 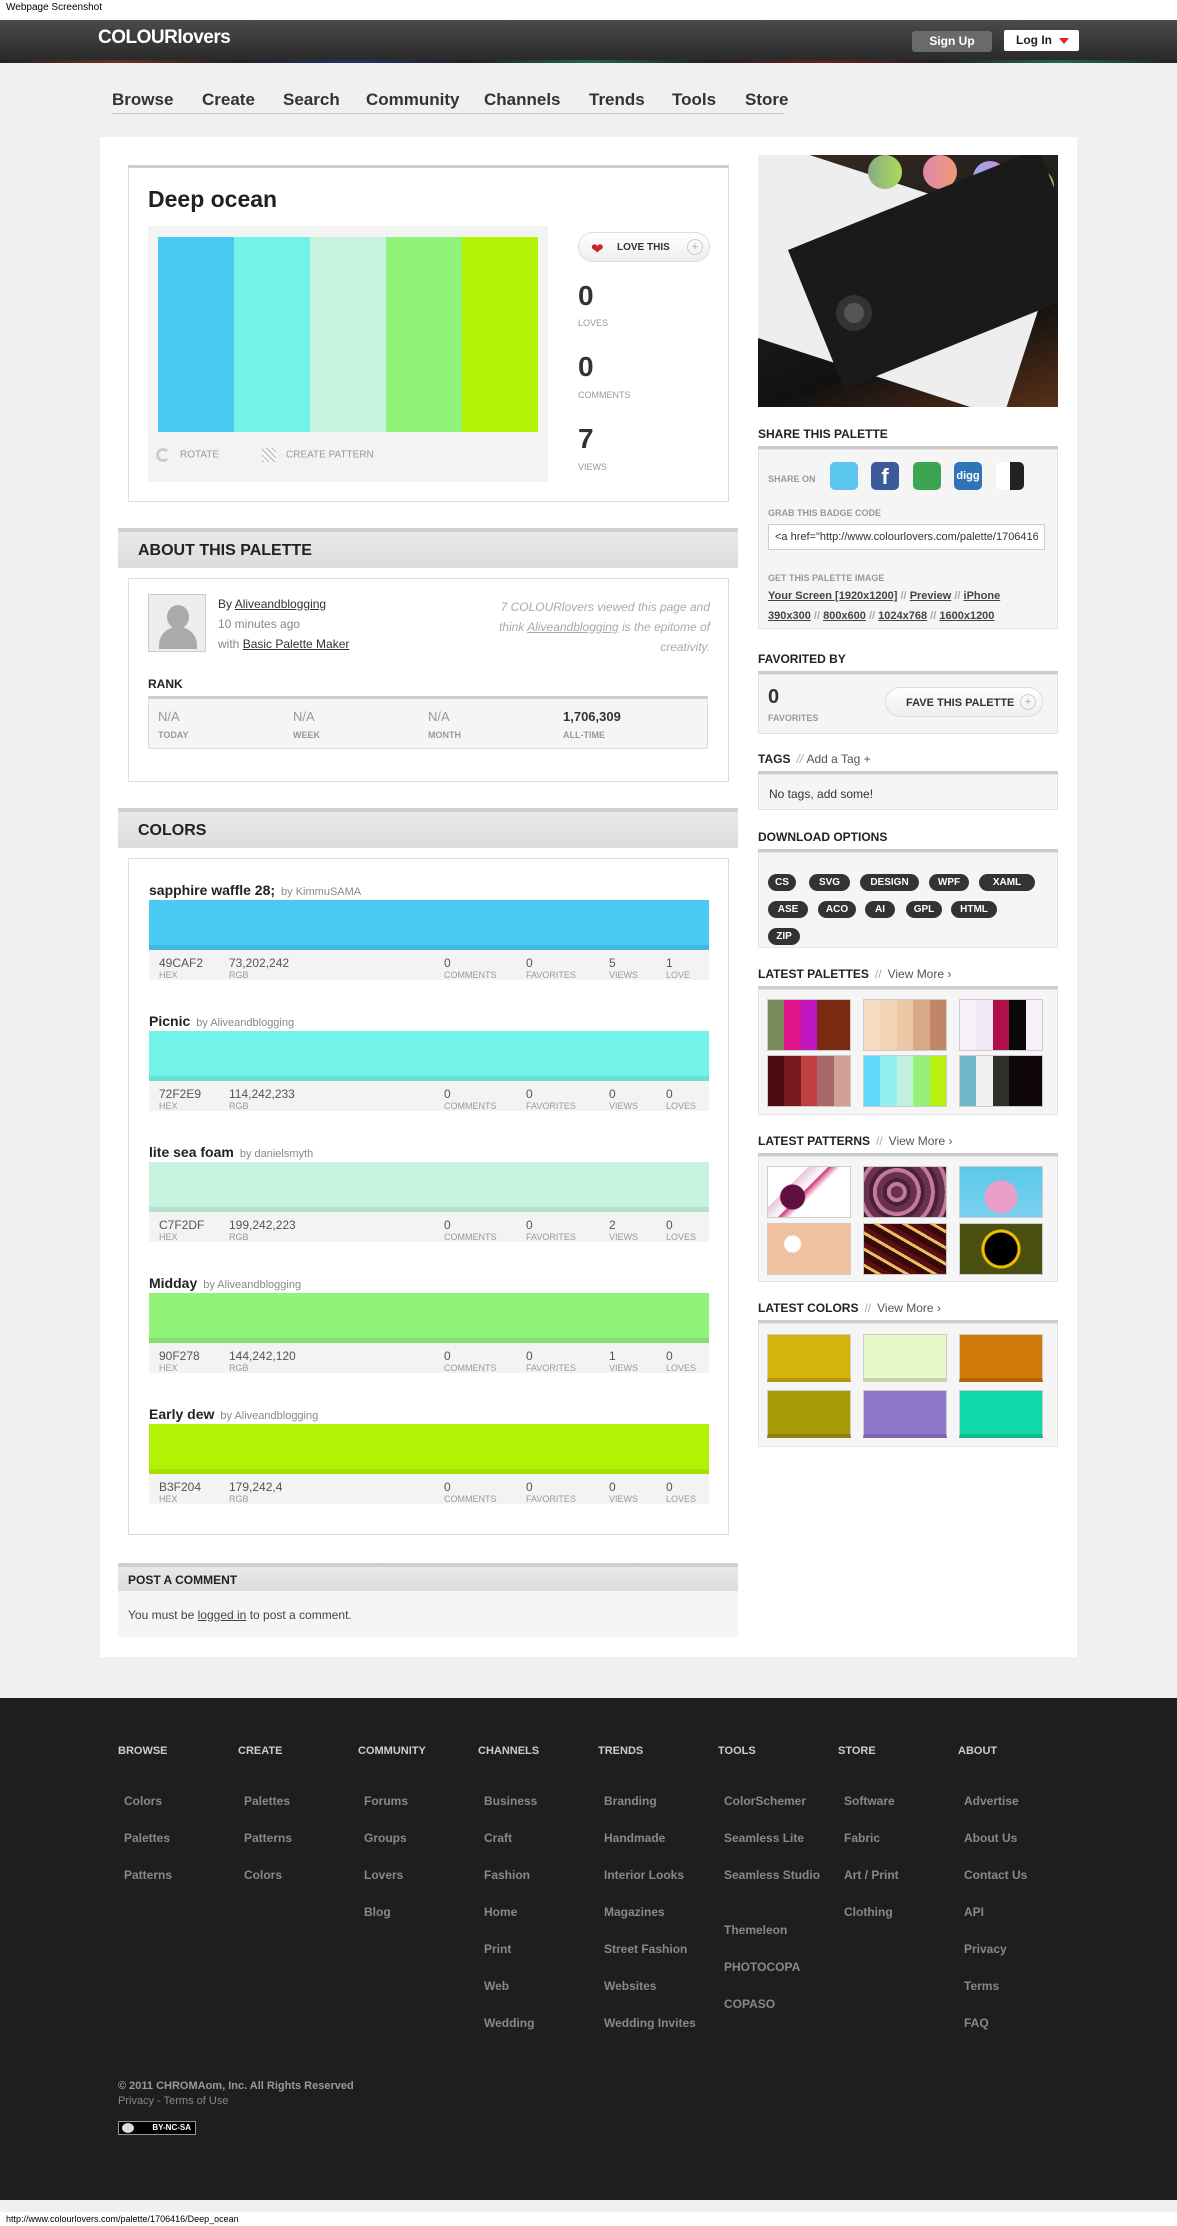 I want to click on footer-link: Clothing, so click(x=894, y=1912).